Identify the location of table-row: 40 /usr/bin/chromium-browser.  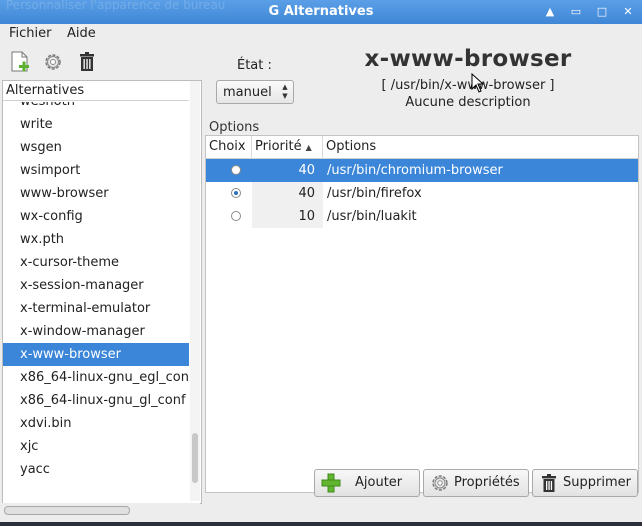
(422, 170).